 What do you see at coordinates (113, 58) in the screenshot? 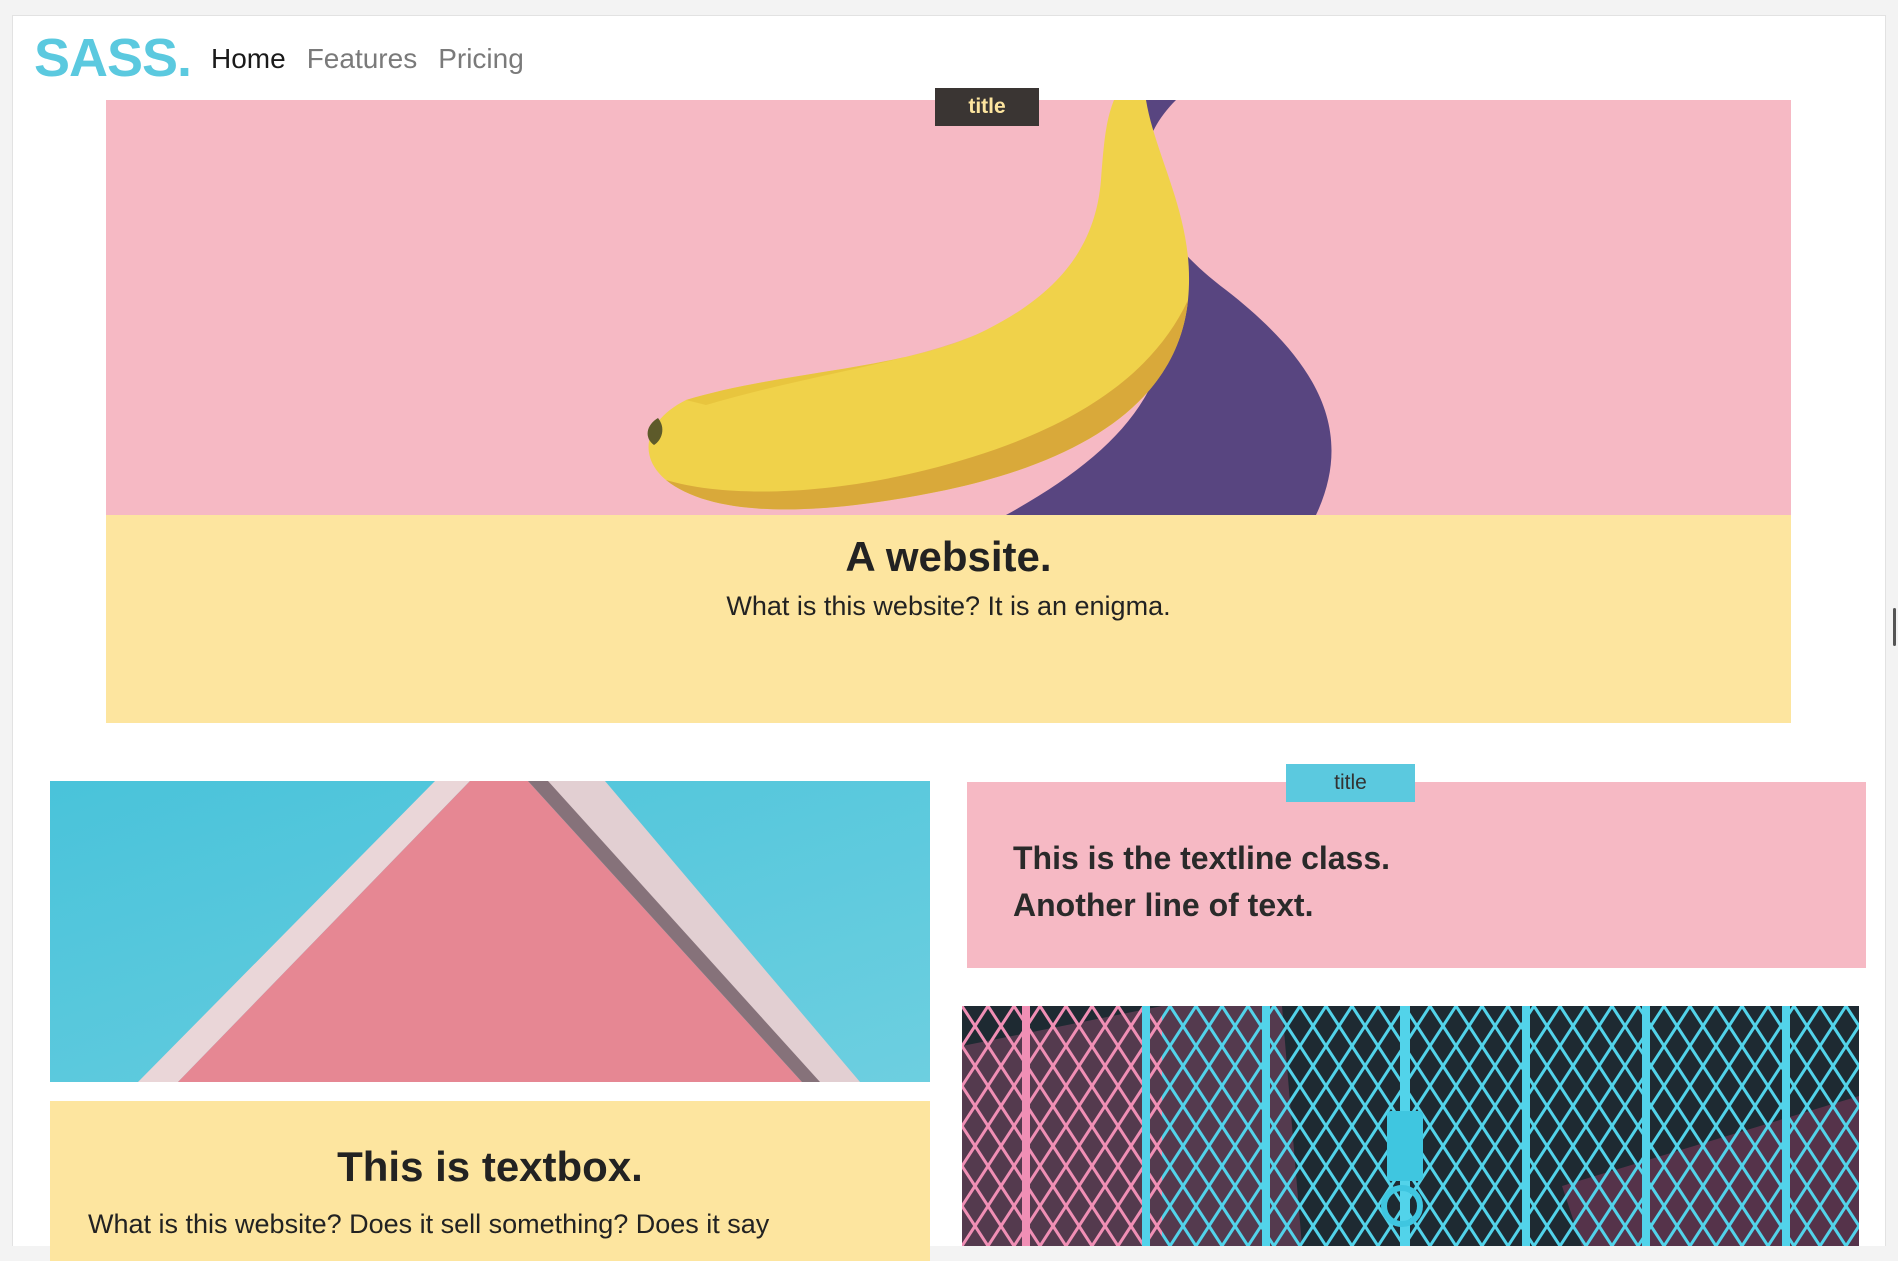
I see `brand-logo: SASS.` at bounding box center [113, 58].